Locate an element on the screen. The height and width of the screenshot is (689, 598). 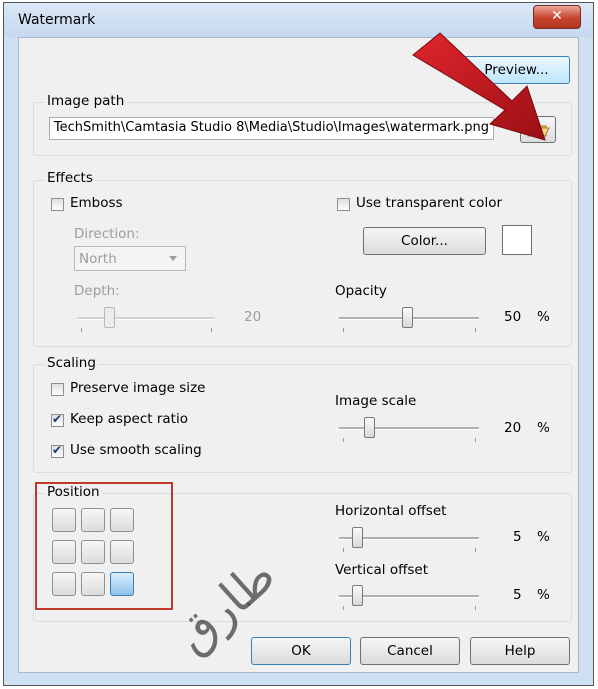
chevron-down-icon is located at coordinates (173, 258).